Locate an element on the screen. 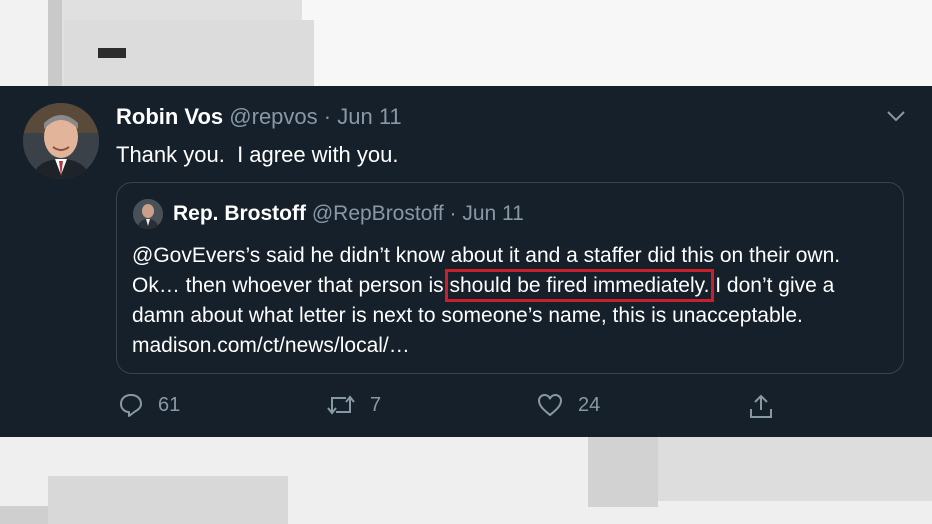  backdrop-bar is located at coordinates (55, 43).